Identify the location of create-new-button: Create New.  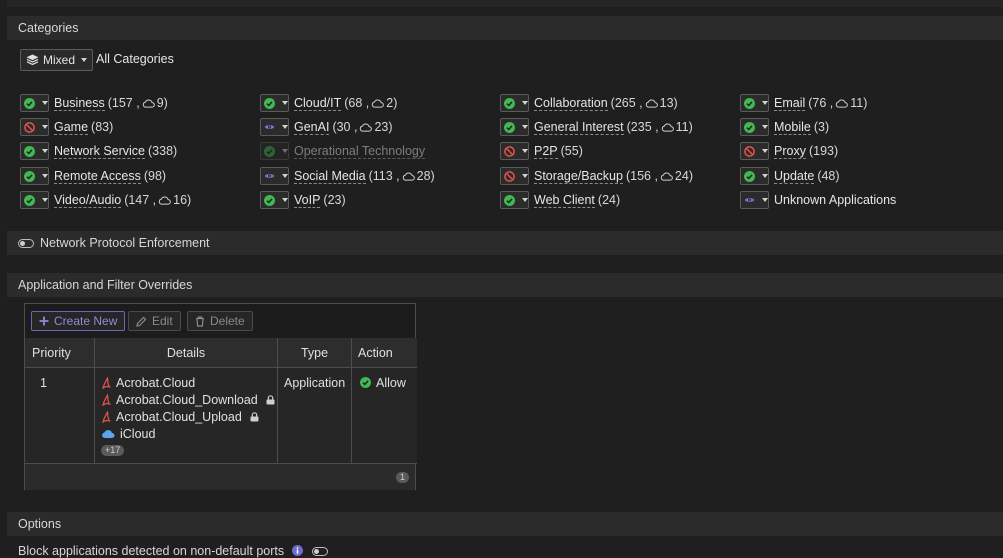
(78, 321).